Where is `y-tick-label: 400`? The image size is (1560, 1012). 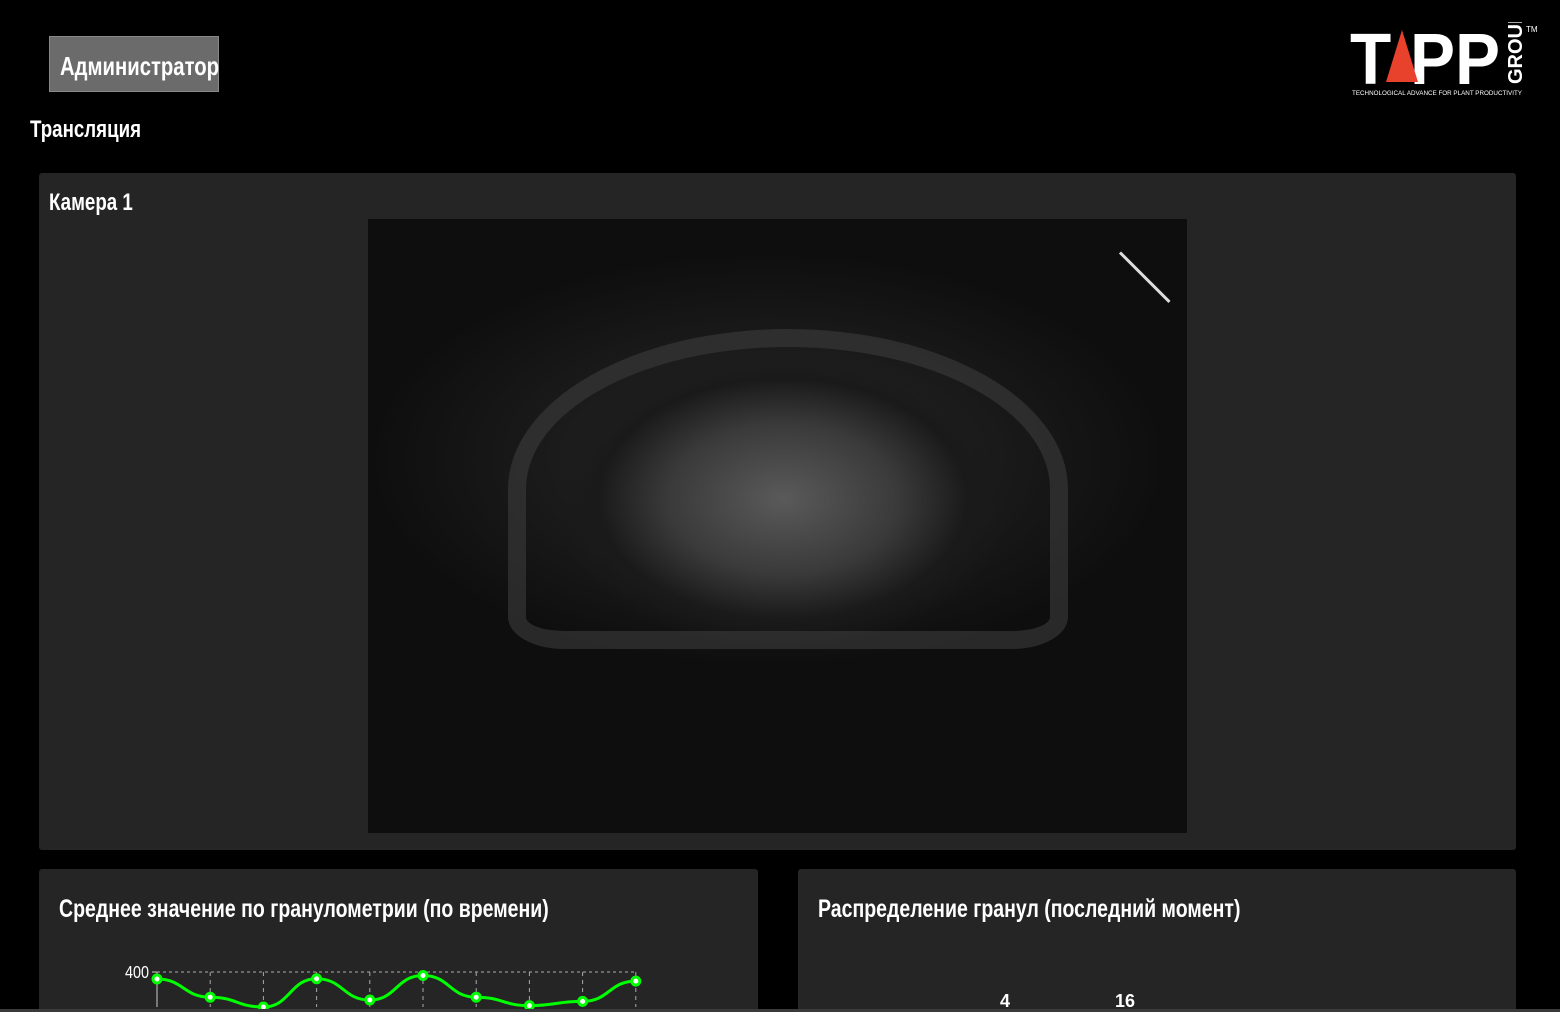
y-tick-label: 400 is located at coordinates (137, 973).